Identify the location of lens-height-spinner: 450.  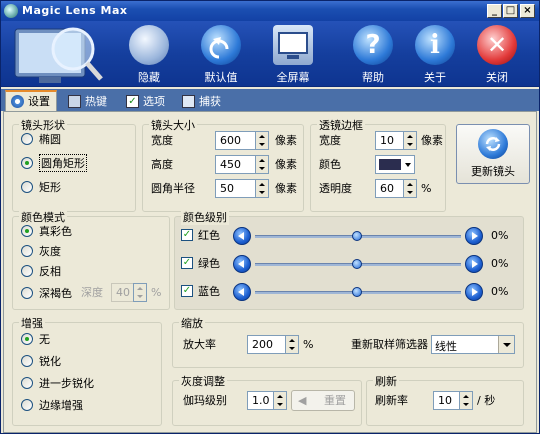
(242, 164).